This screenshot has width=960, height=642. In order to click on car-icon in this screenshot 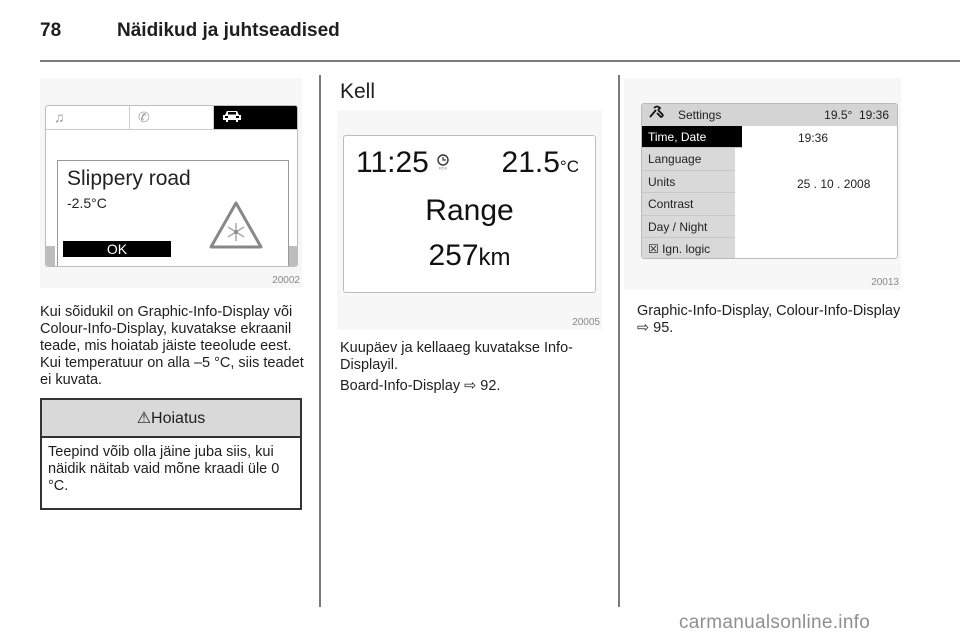, I will do `click(232, 117)`.